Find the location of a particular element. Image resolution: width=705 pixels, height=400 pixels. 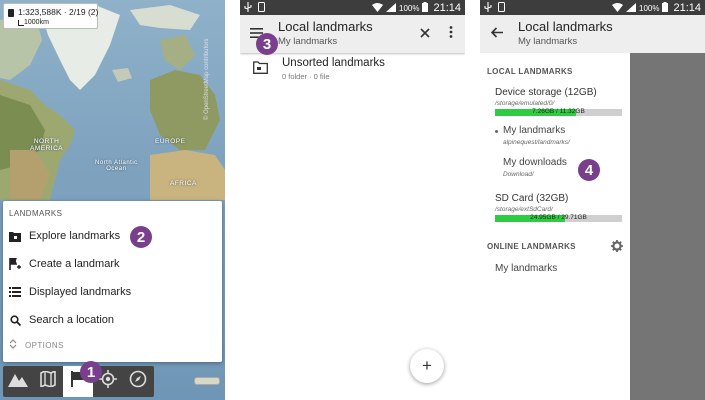

mountain-icon is located at coordinates (18, 381).